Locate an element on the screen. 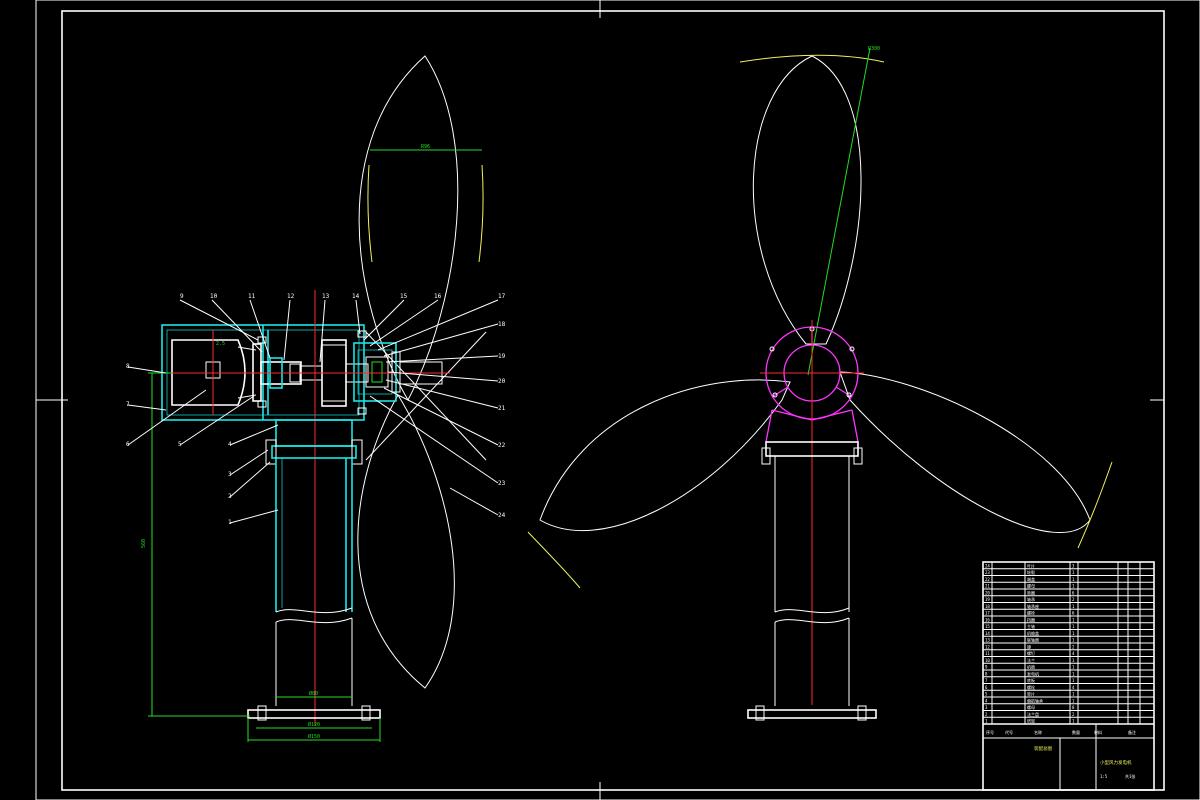 This screenshot has width=1200, height=800. balloon-9: 9 is located at coordinates (182, 296).